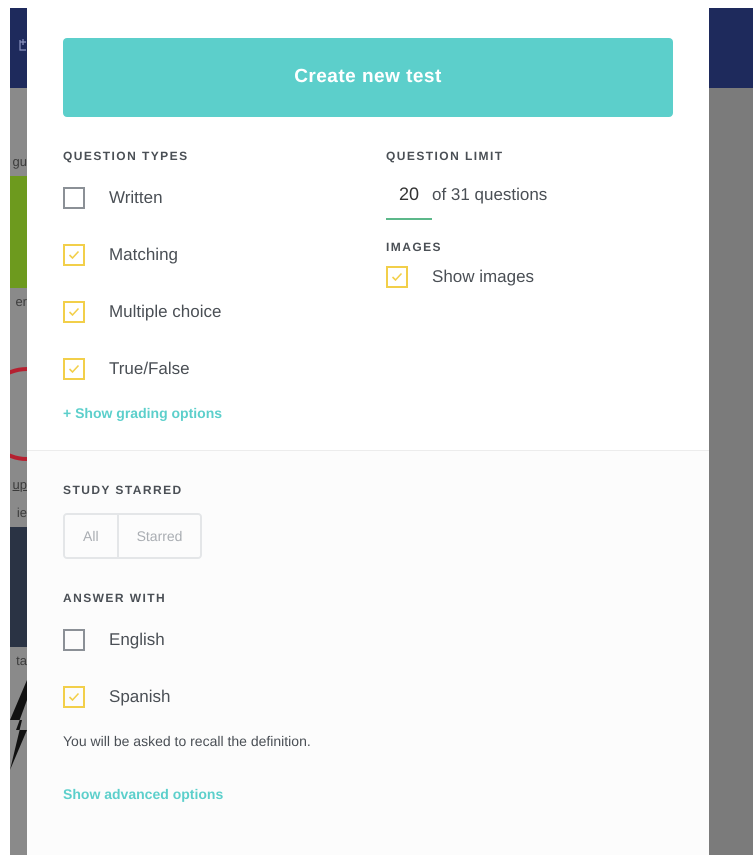 The image size is (753, 855). Describe the element at coordinates (136, 197) in the screenshot. I see `checkbox-label: Written` at that location.